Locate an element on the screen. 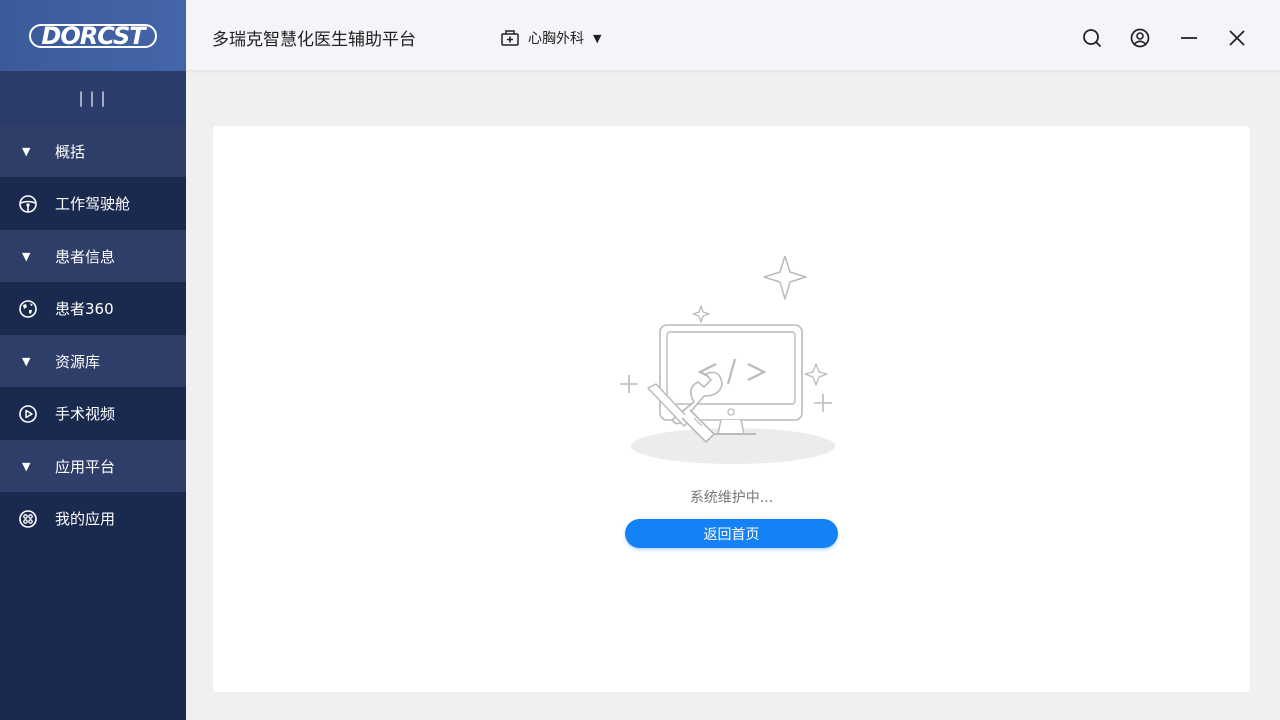 The width and height of the screenshot is (1280, 720). department-selector: 心胸外科 ▼ is located at coordinates (550, 38).